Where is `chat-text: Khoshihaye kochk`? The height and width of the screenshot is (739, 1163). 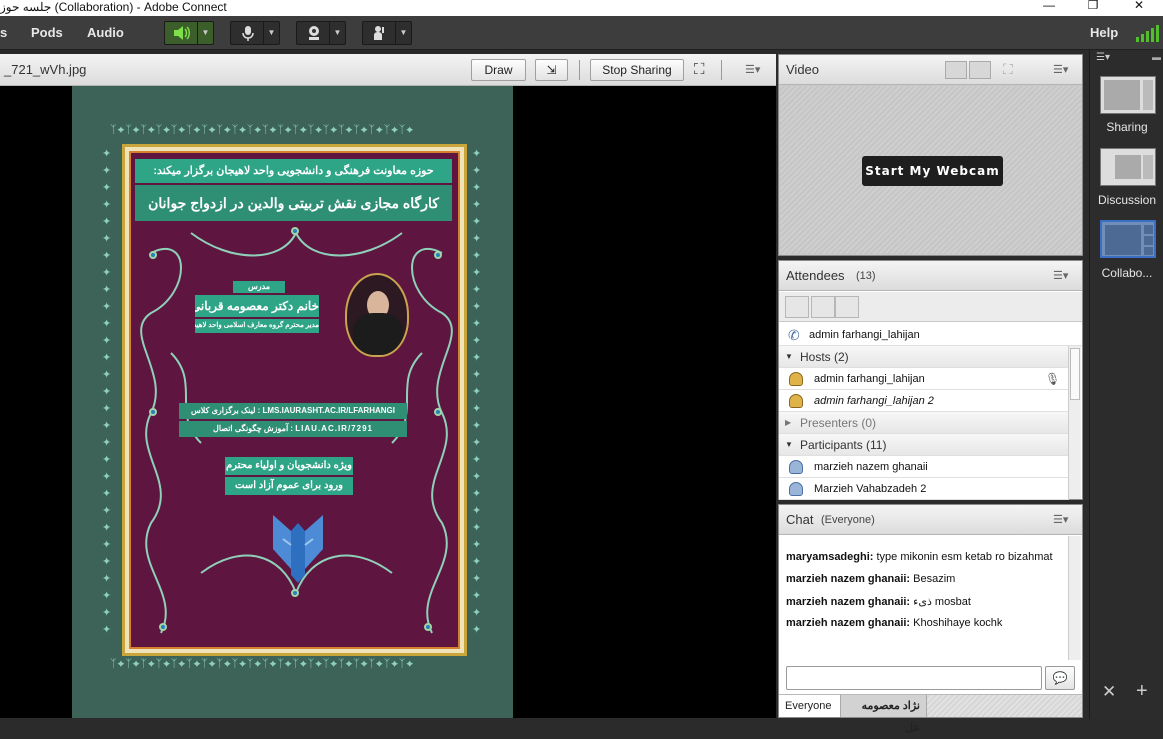
chat-text: Khoshihaye kochk is located at coordinates (956, 623).